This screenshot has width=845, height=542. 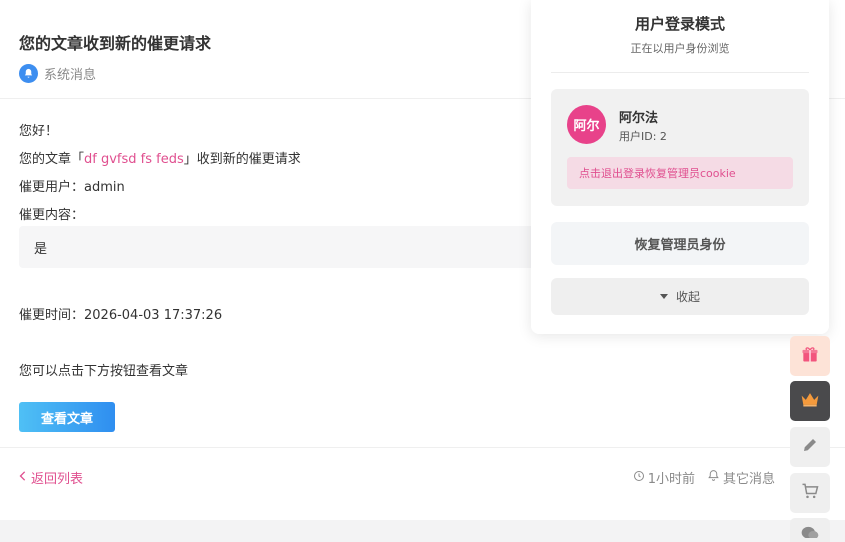 I want to click on avatar: 阿尔, so click(x=586, y=124).